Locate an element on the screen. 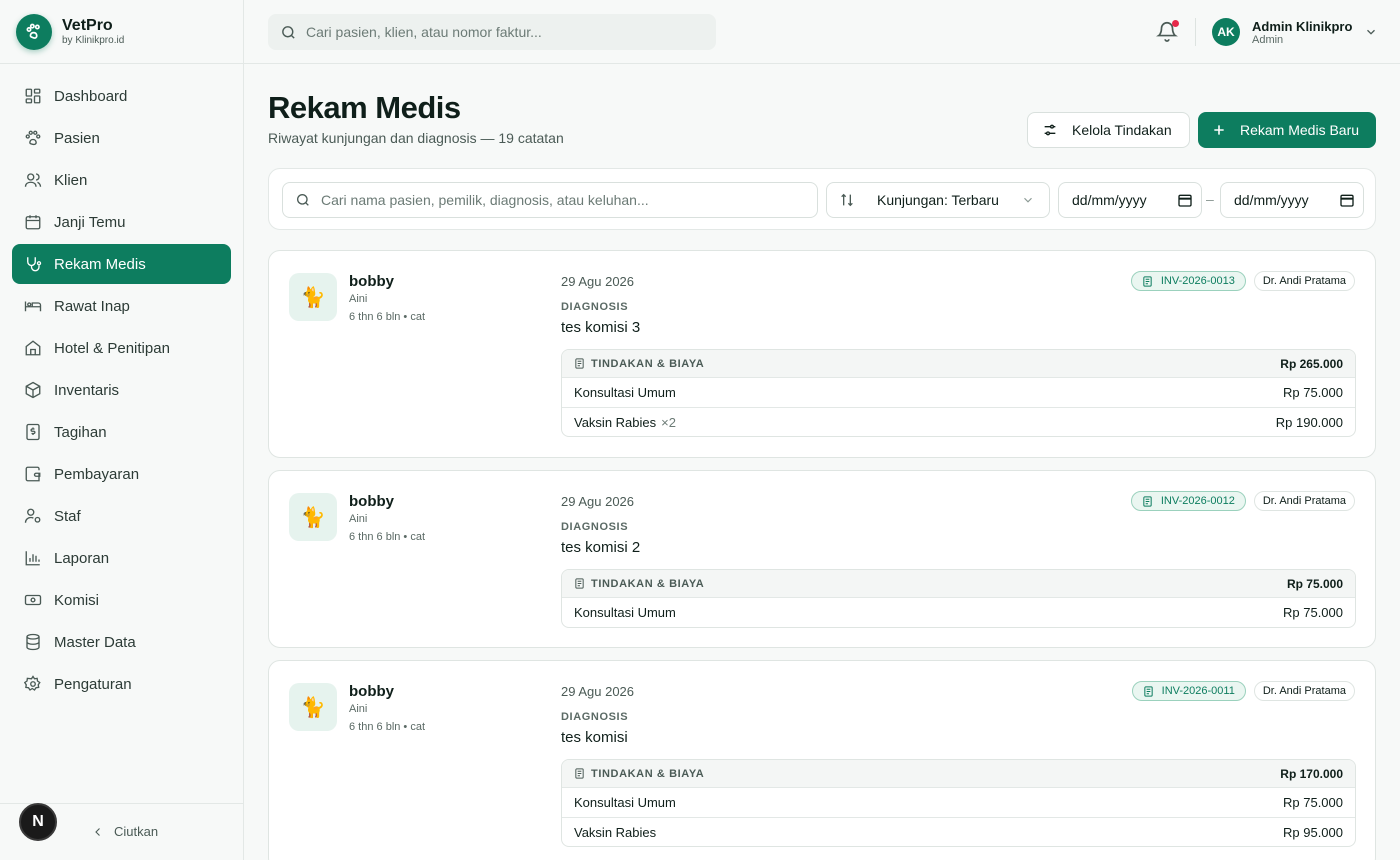 This screenshot has width=1400, height=860. invoice-badge: INV-2026-0013 is located at coordinates (1188, 281).